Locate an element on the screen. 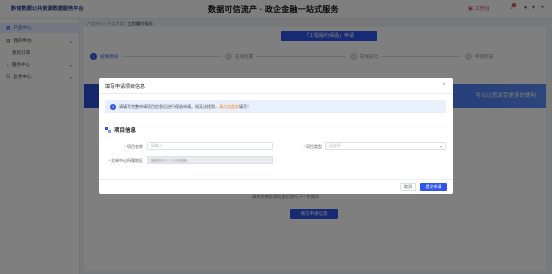 This screenshot has height=274, width=552. cancel-button: 取消 is located at coordinates (408, 187).